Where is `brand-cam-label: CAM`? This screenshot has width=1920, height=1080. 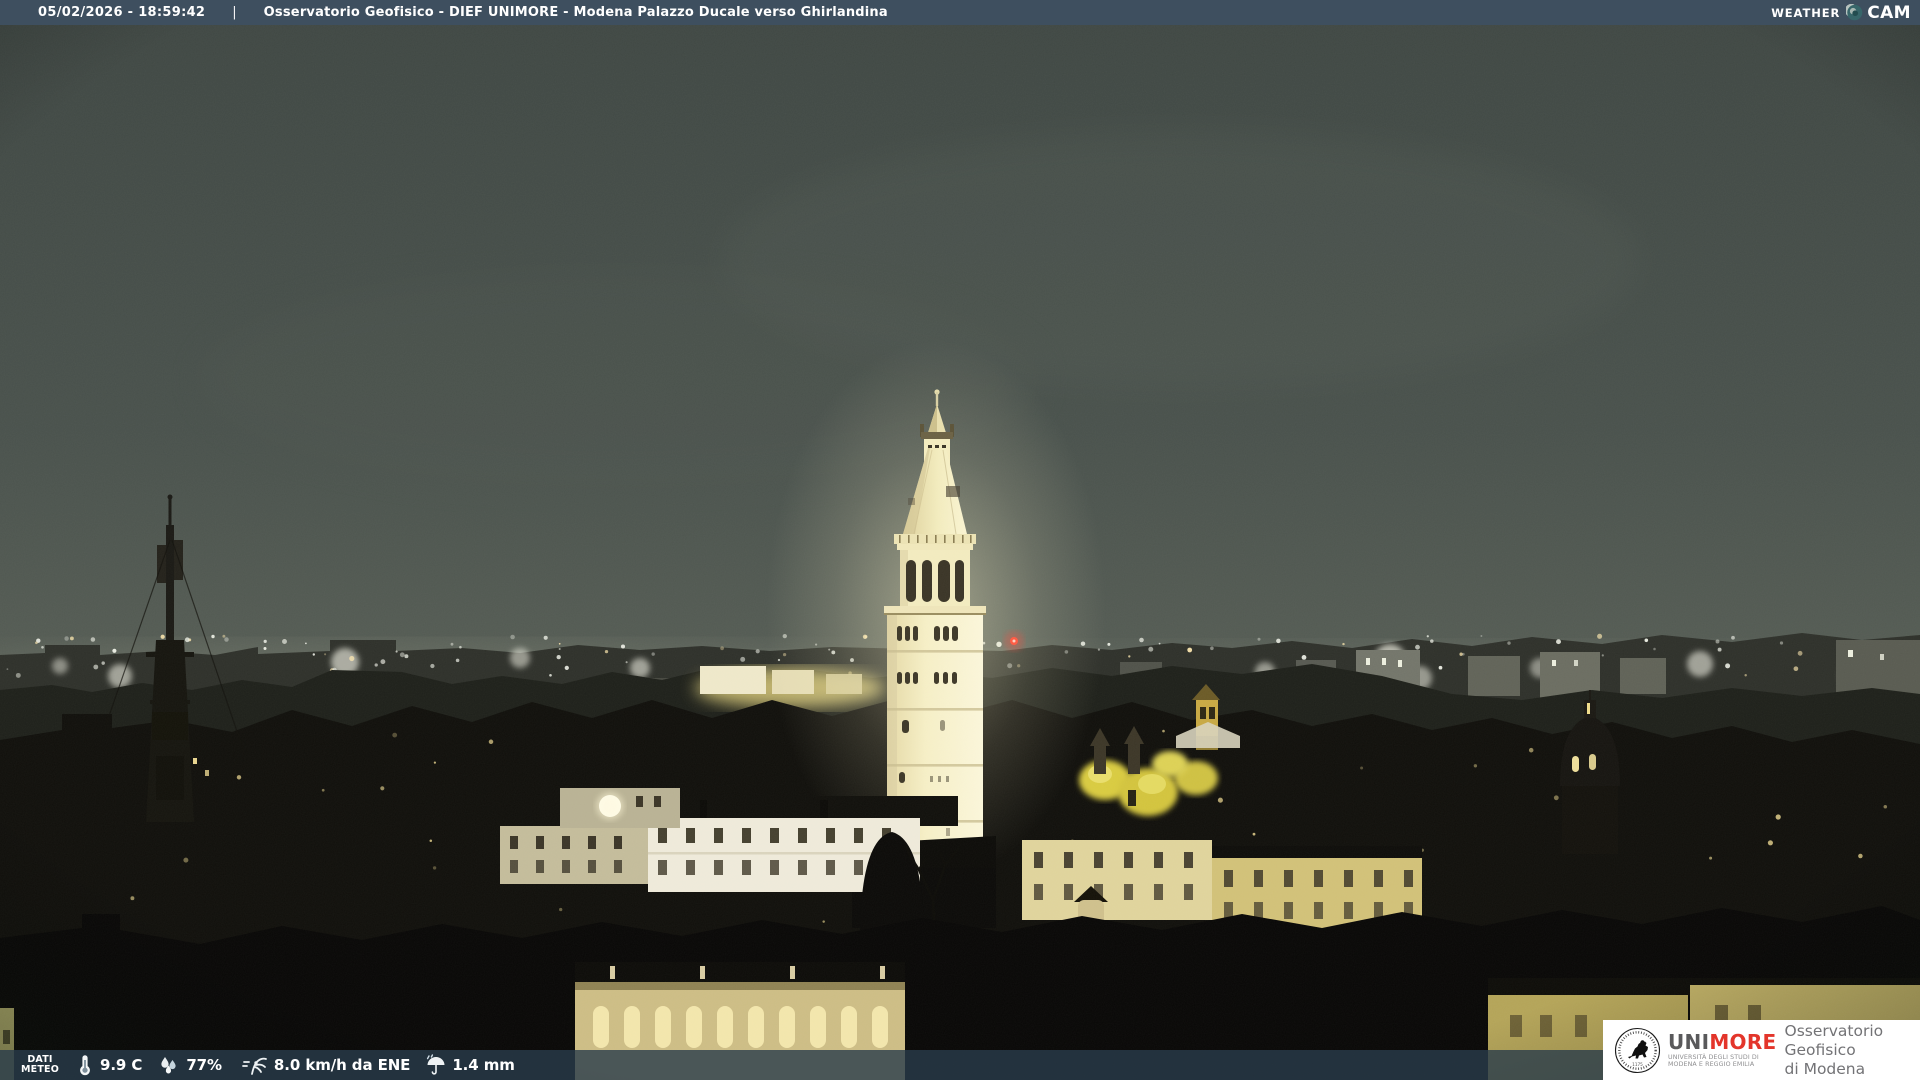 brand-cam-label: CAM is located at coordinates (1889, 12).